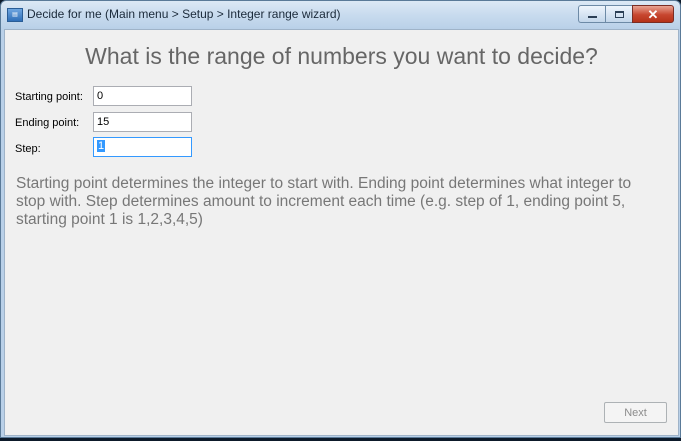 This screenshot has width=681, height=441. I want to click on close-button: ✕, so click(653, 14).